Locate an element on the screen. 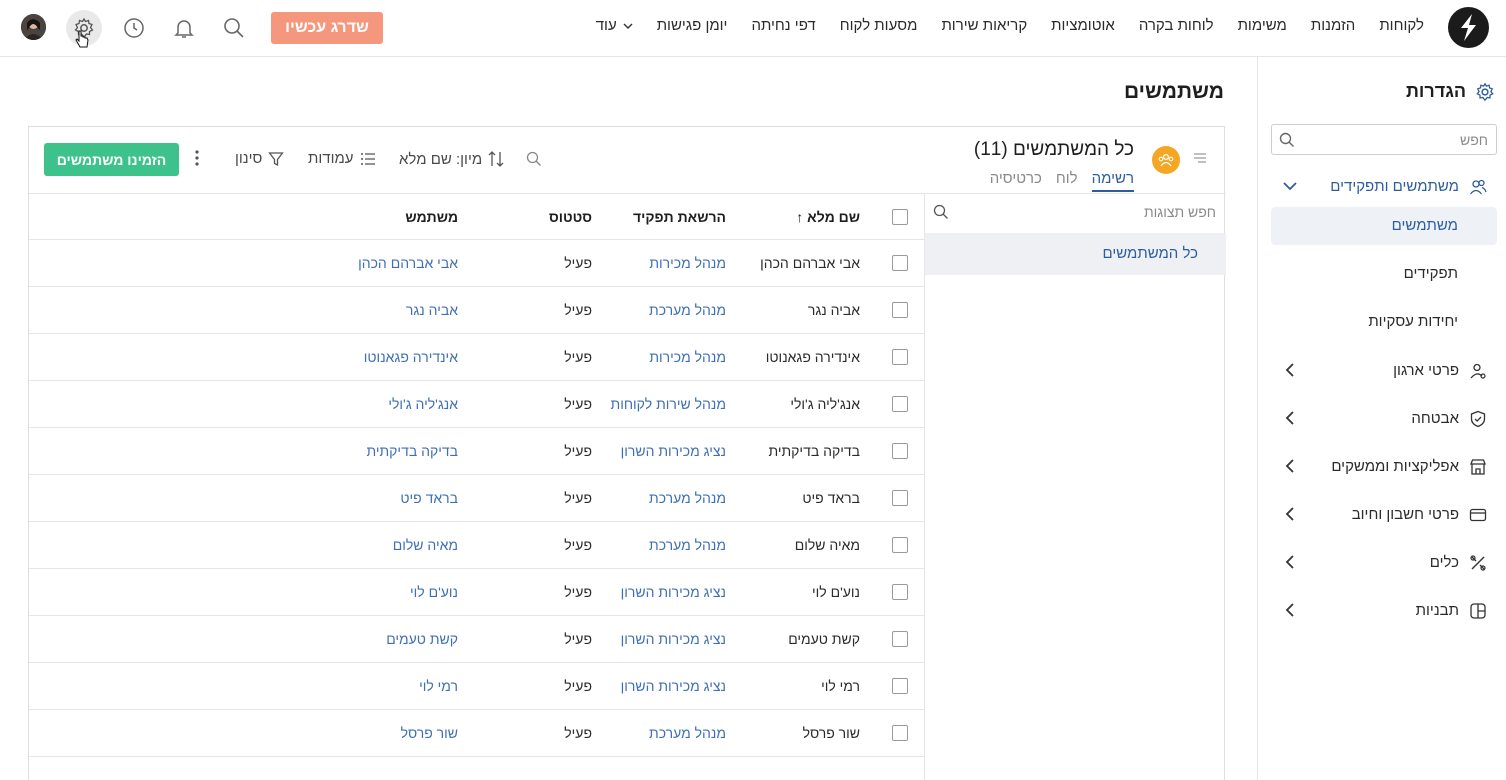  sidebar-group-label: אבטחה is located at coordinates (1435, 418).